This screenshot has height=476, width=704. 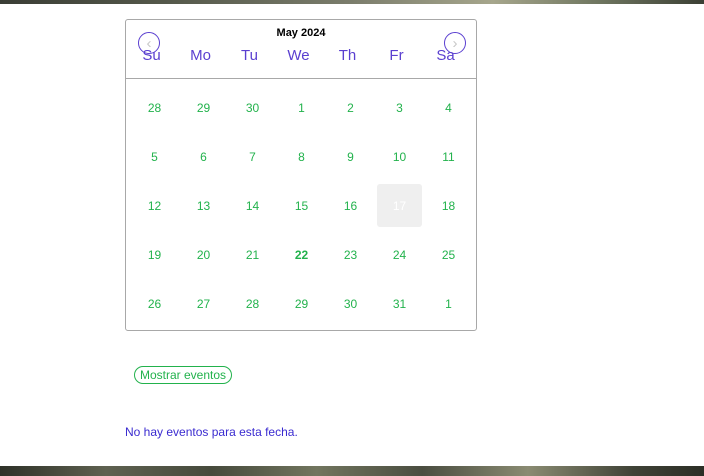 I want to click on calendar-day: 24, so click(x=399, y=254).